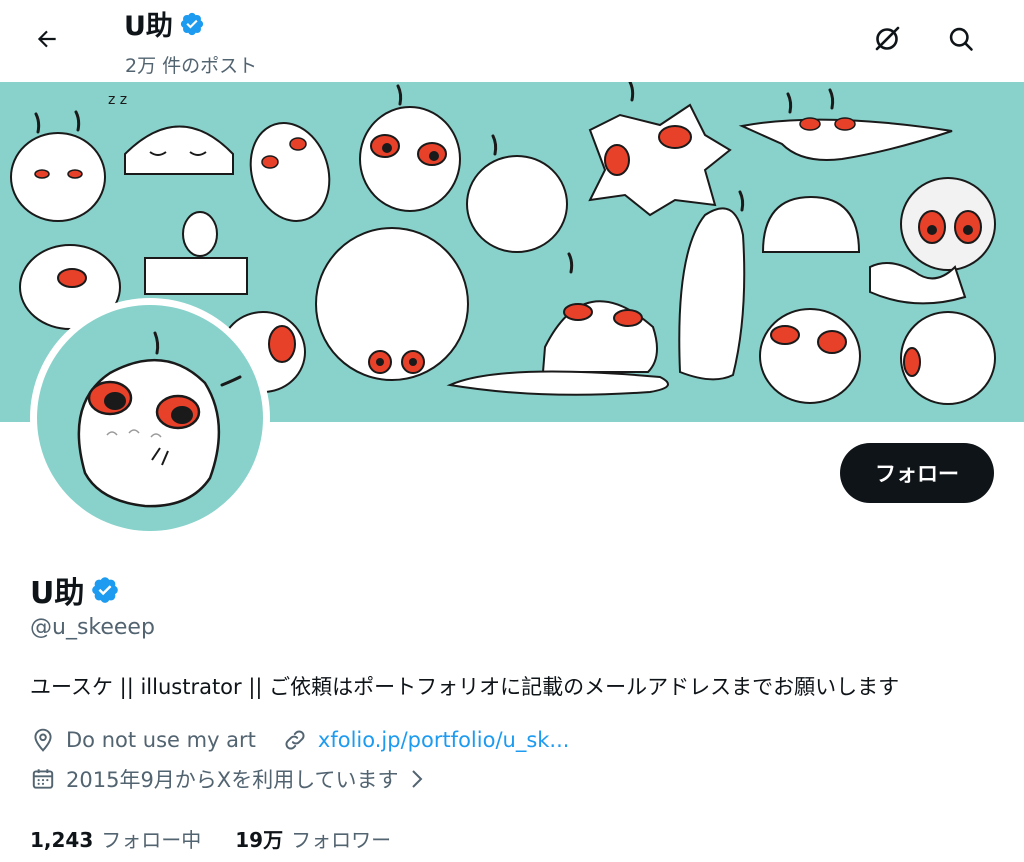 This screenshot has width=1024, height=862. What do you see at coordinates (917, 473) in the screenshot?
I see `follow-button: フォロー` at bounding box center [917, 473].